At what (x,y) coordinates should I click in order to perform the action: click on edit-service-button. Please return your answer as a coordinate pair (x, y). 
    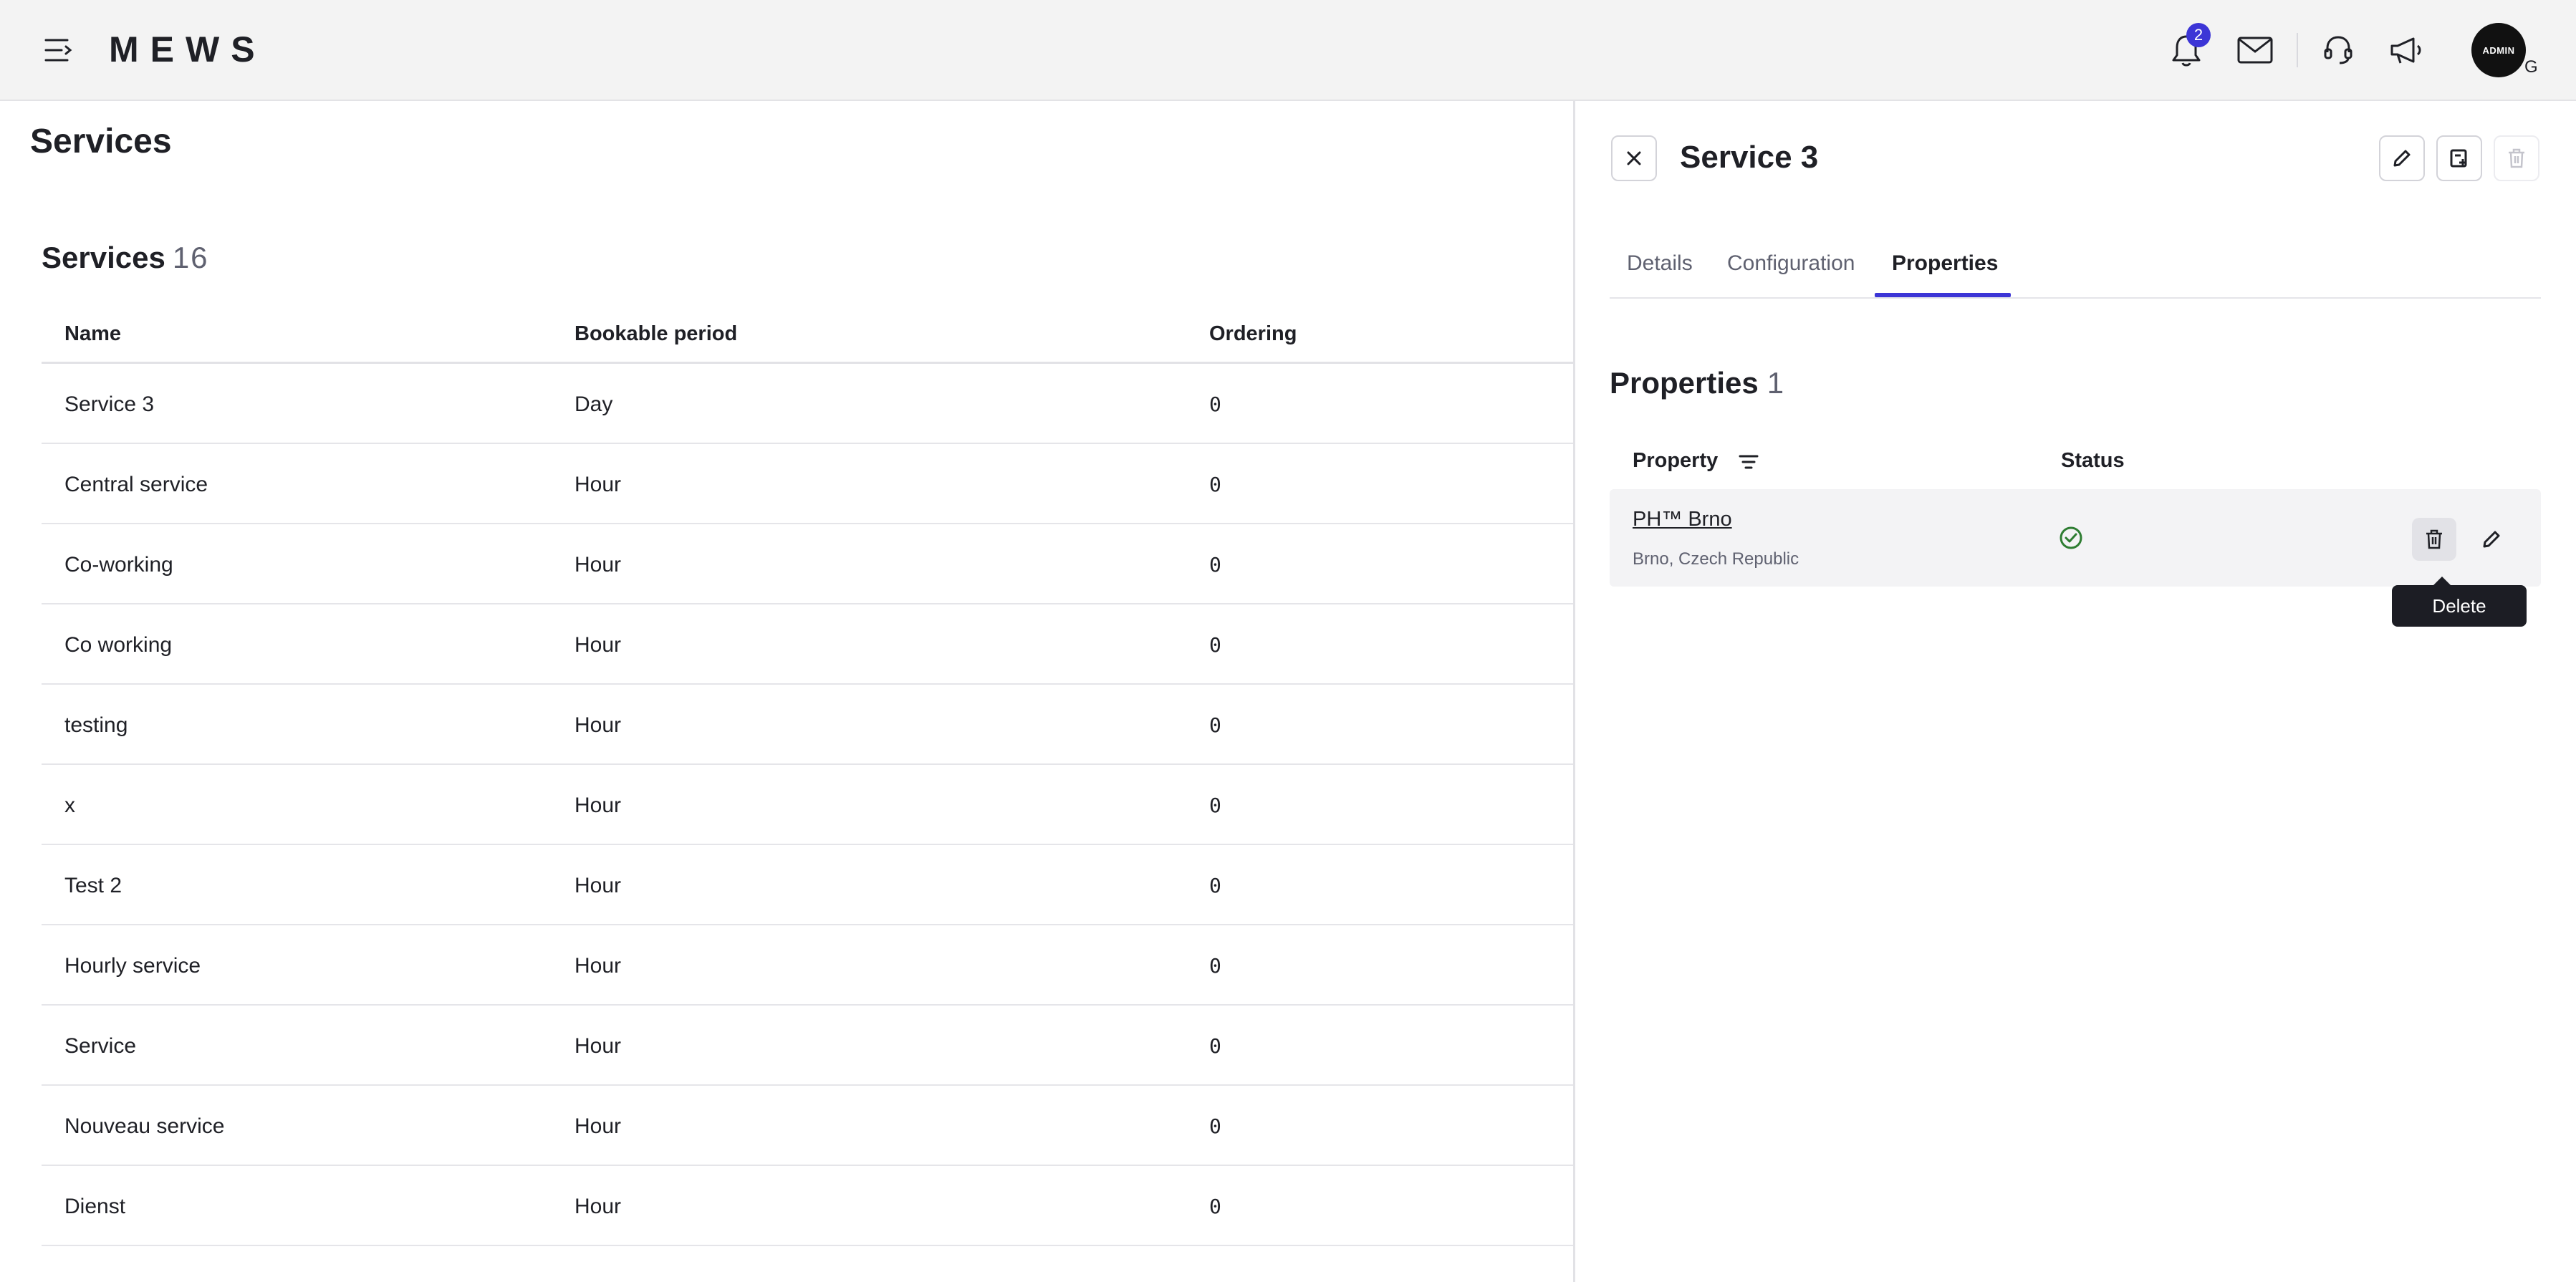
    Looking at the image, I should click on (2402, 158).